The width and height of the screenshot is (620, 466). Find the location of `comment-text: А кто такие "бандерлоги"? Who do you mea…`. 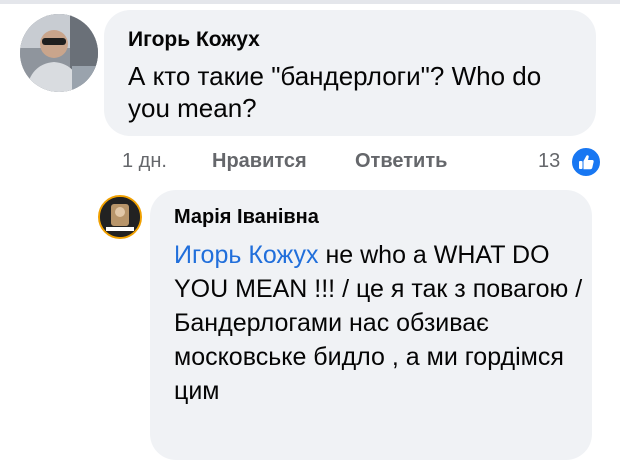

comment-text: А кто такие "бандерлоги"? Who do you mea… is located at coordinates (335, 92).